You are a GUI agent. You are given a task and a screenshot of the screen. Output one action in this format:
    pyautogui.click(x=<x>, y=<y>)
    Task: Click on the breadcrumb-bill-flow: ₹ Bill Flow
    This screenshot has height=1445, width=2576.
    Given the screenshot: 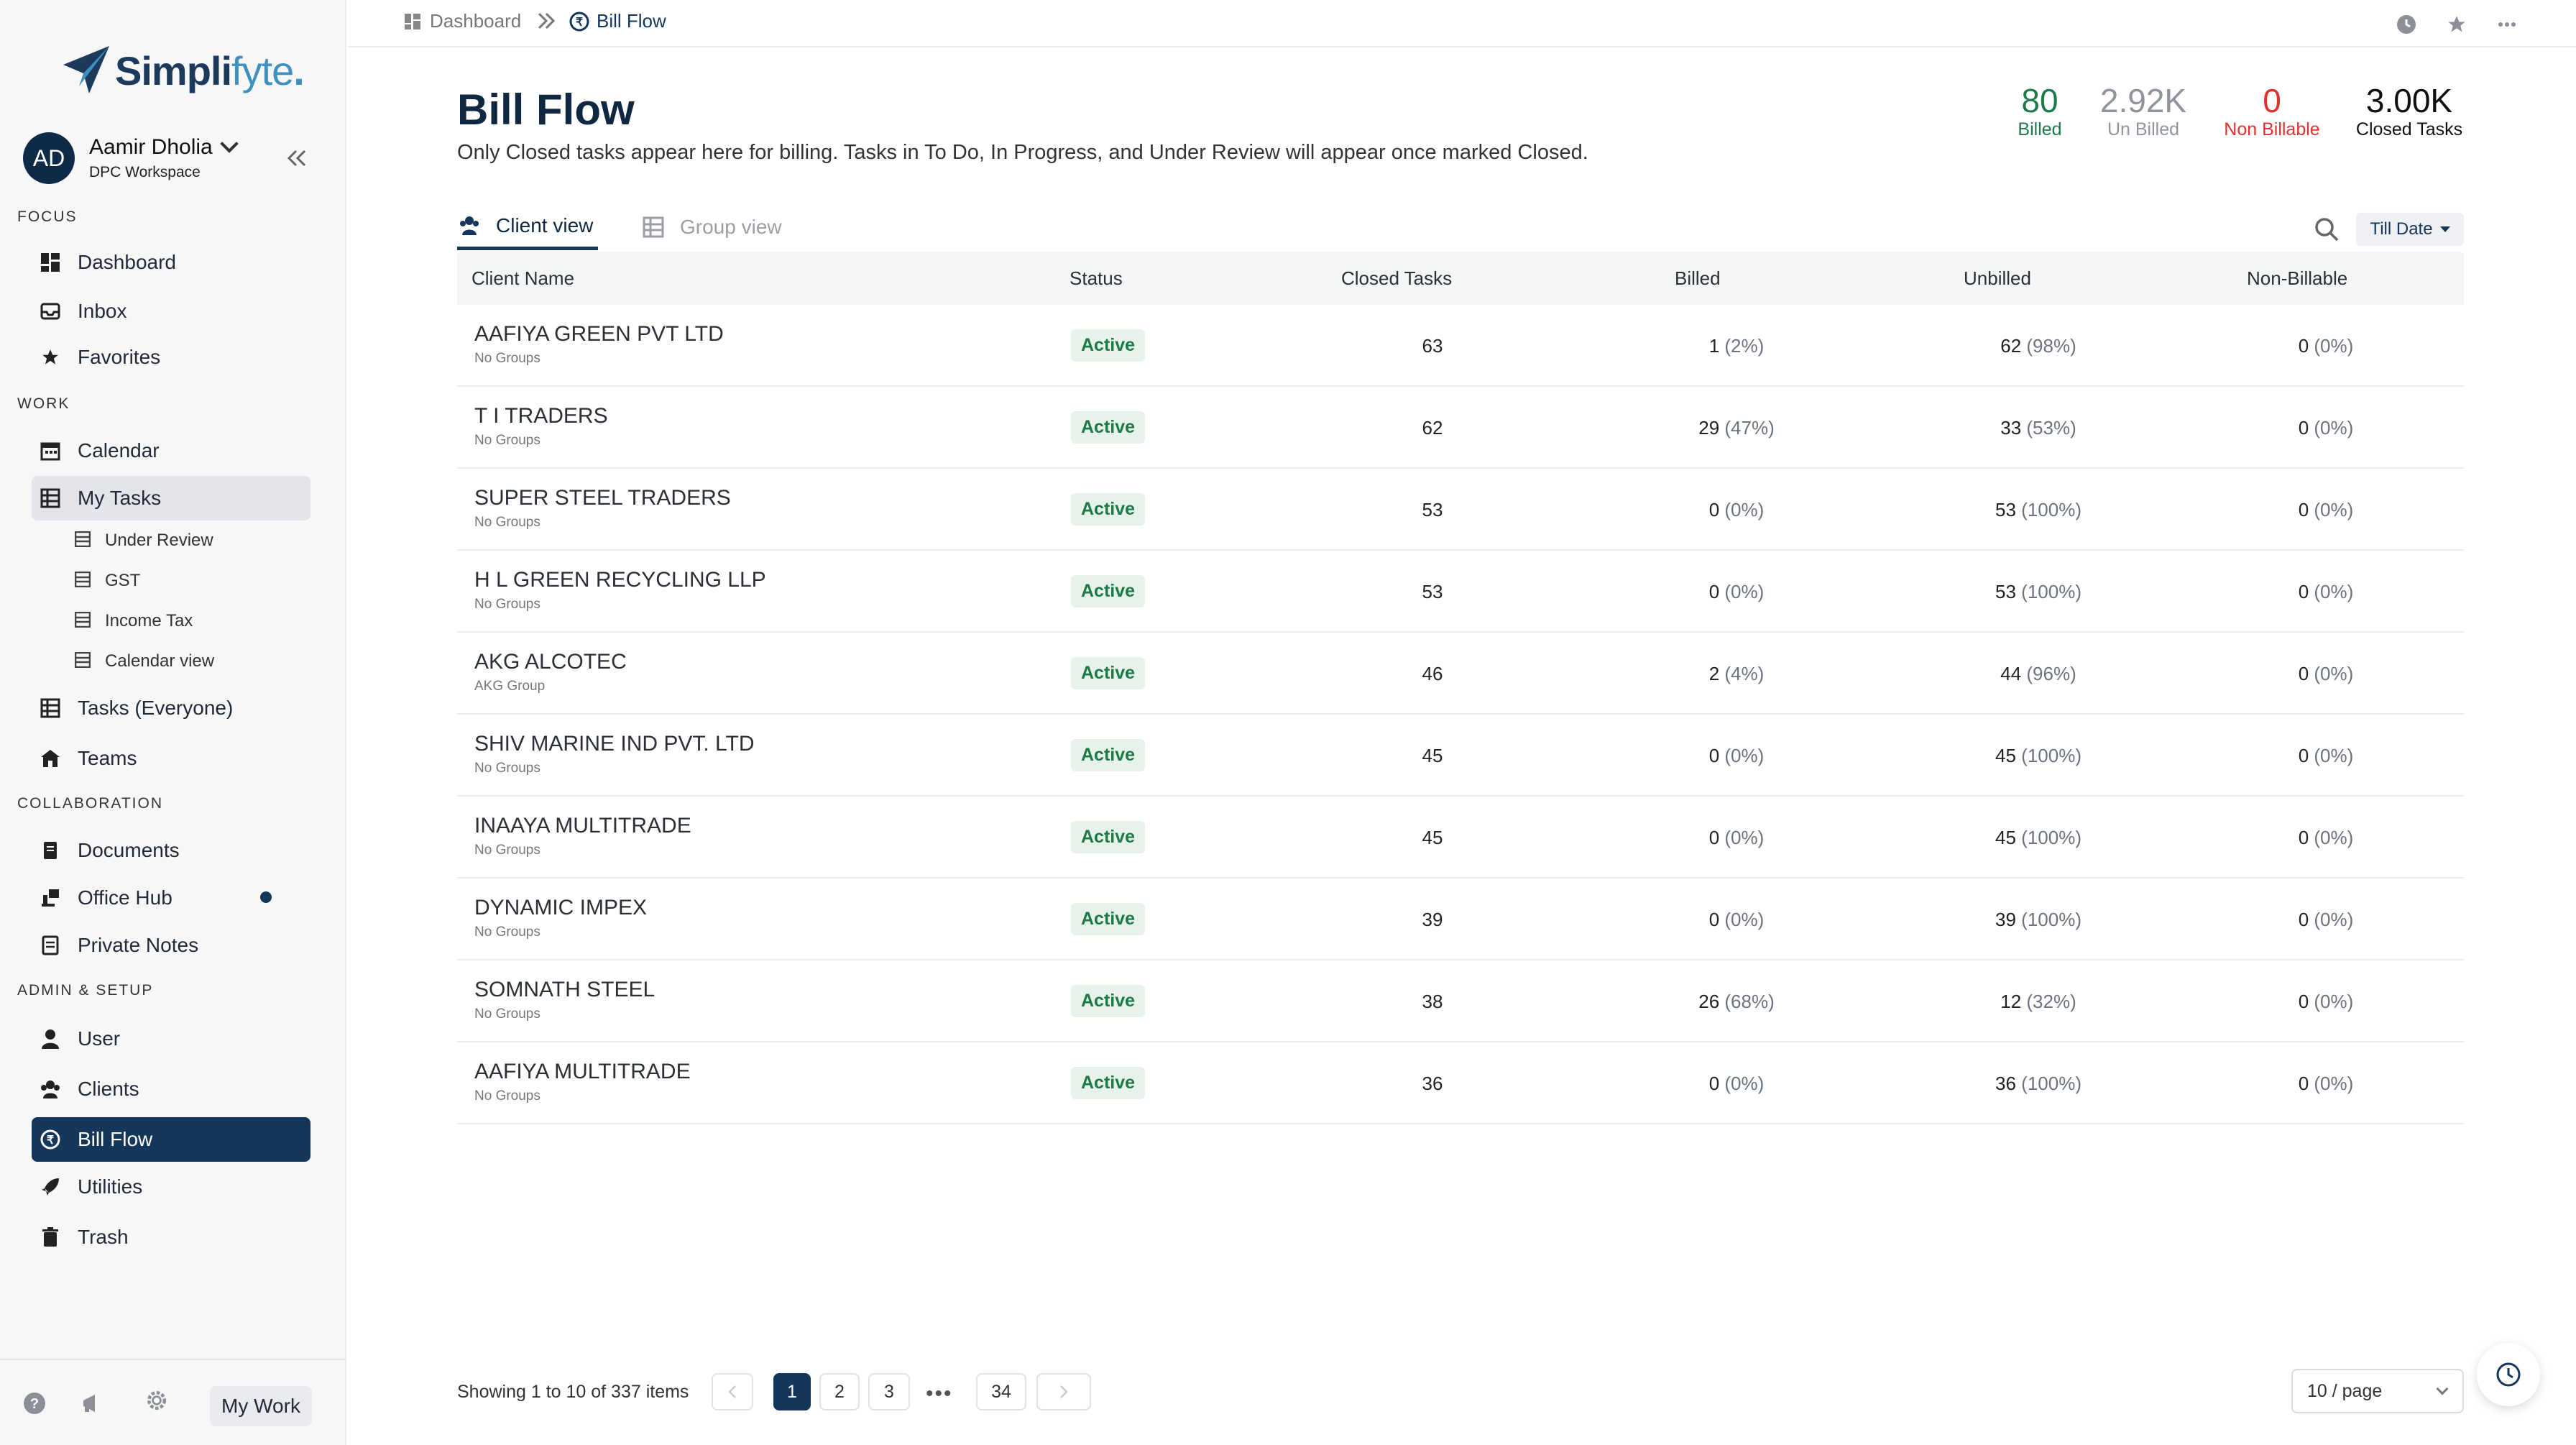 What is the action you would take?
    pyautogui.click(x=617, y=21)
    